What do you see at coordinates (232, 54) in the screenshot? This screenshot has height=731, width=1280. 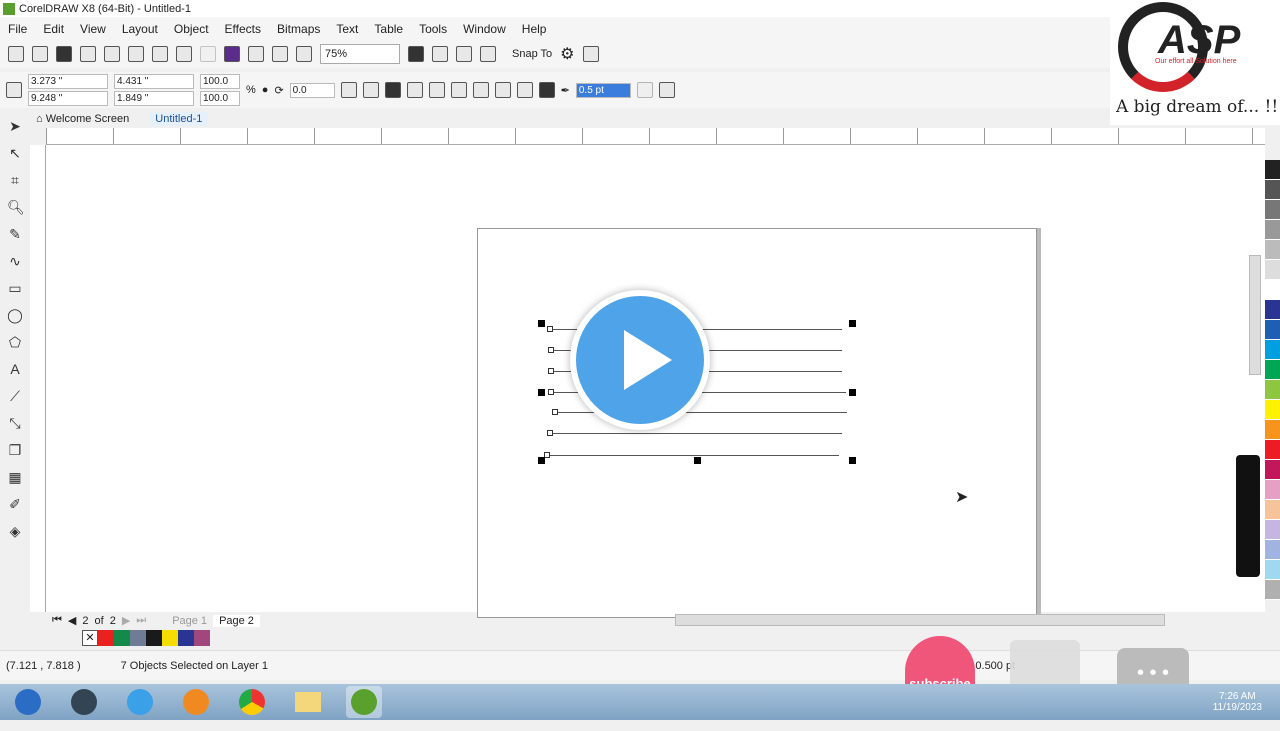 I see `search-content-icon` at bounding box center [232, 54].